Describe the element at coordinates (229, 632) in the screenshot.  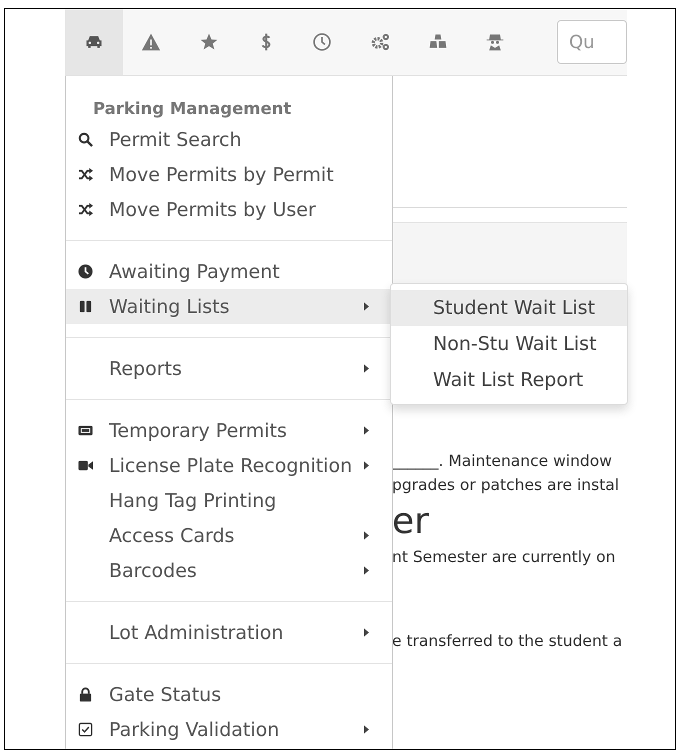
I see `menu-item: Lot Administration` at that location.